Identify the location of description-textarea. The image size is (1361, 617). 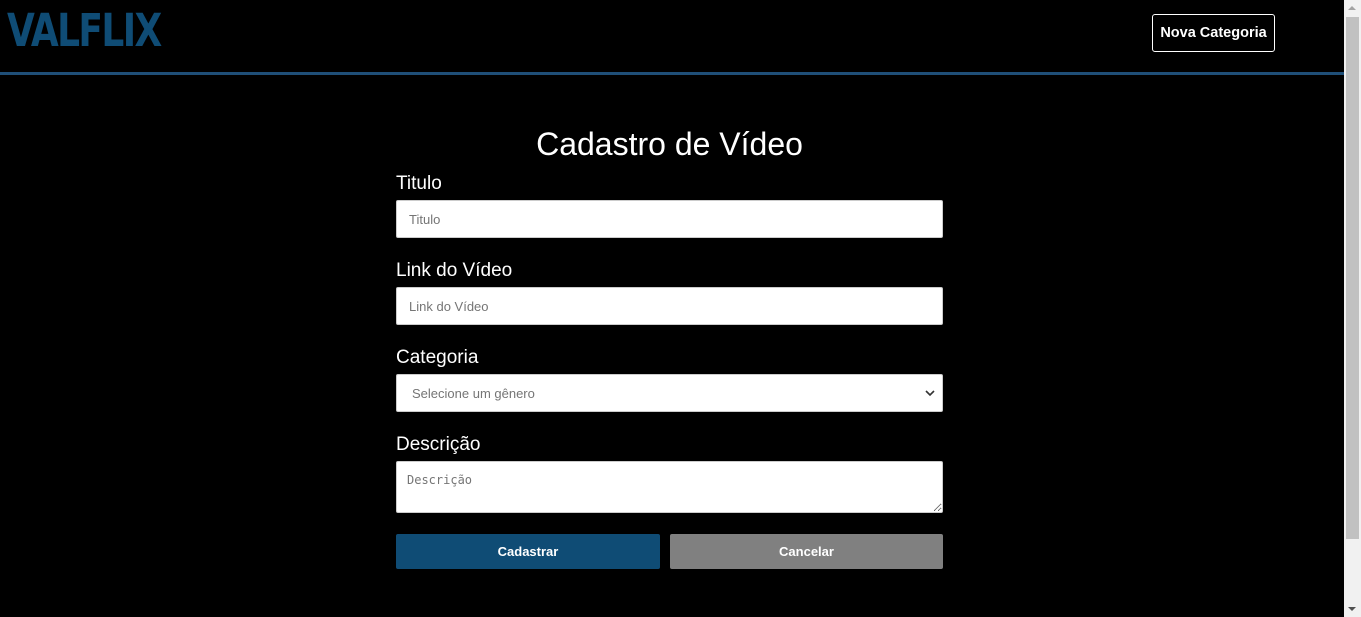
(669, 487).